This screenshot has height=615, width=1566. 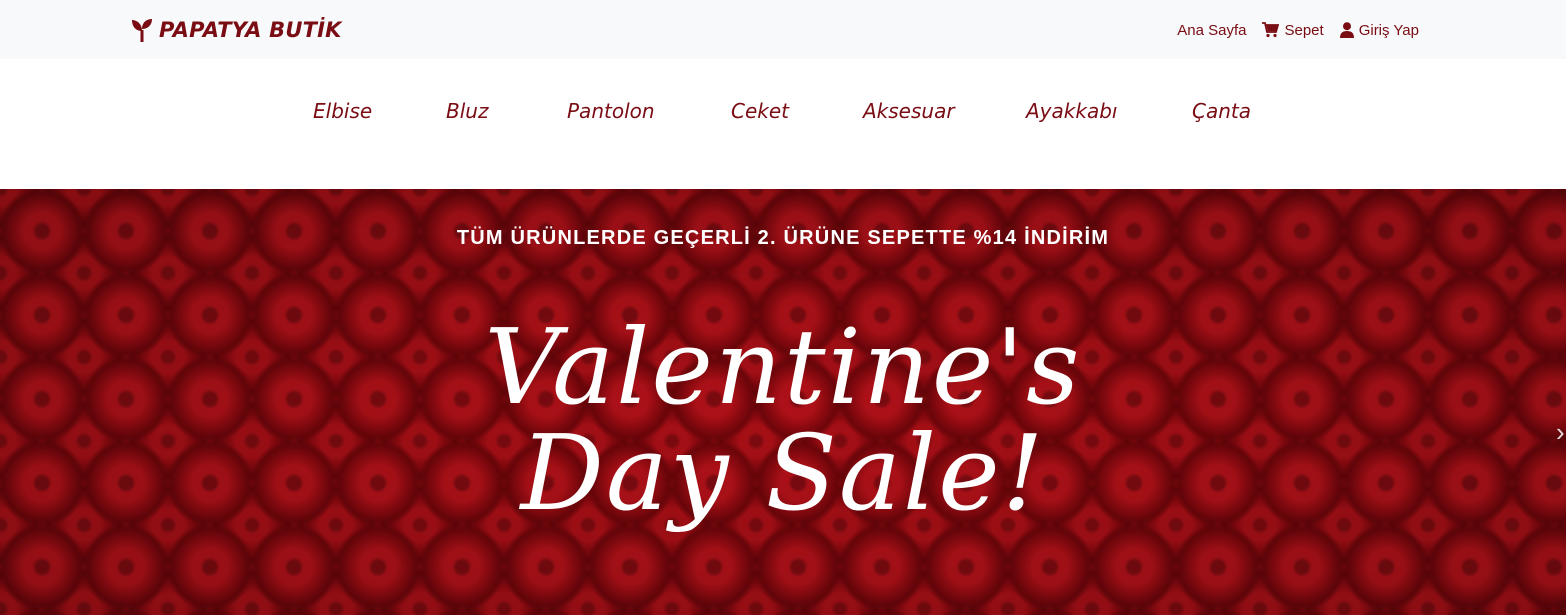 I want to click on category-link-aksesuar: Aksesuar, so click(x=909, y=111).